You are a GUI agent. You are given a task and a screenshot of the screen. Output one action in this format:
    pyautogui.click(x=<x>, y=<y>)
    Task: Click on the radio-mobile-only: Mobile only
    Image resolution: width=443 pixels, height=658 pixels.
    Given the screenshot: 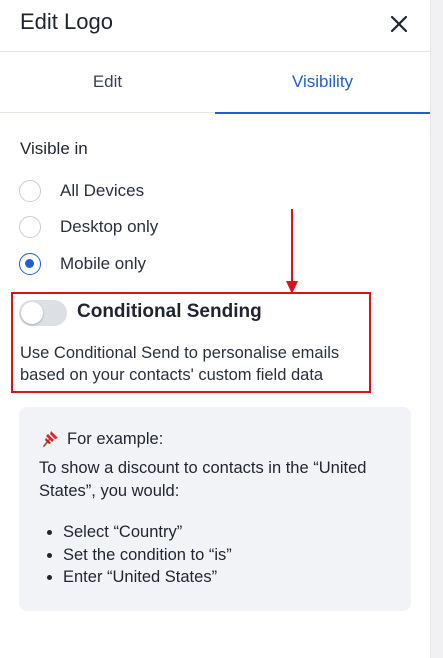 What is the action you would take?
    pyautogui.click(x=82, y=264)
    